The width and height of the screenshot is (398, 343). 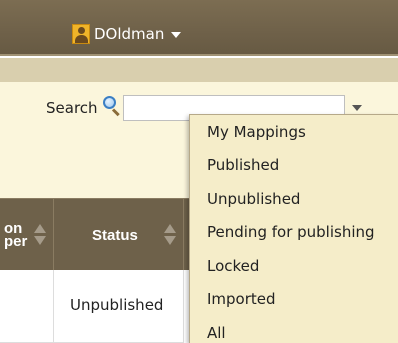 I want to click on filter-dropdown-caret-icon, so click(x=357, y=108).